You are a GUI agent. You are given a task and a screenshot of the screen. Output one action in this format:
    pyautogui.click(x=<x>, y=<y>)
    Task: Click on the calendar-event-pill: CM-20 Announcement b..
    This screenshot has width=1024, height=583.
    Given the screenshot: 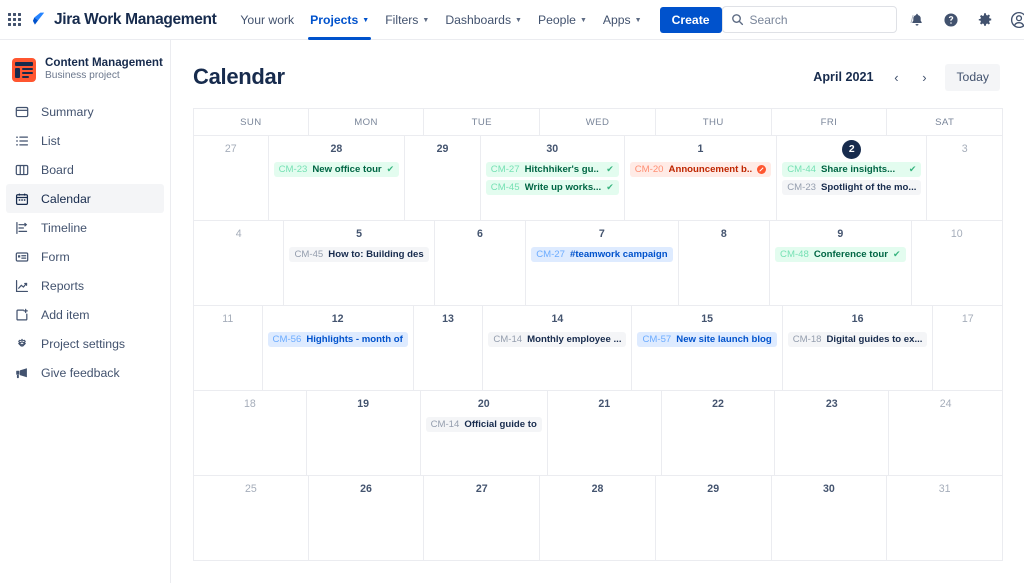 What is the action you would take?
    pyautogui.click(x=700, y=169)
    